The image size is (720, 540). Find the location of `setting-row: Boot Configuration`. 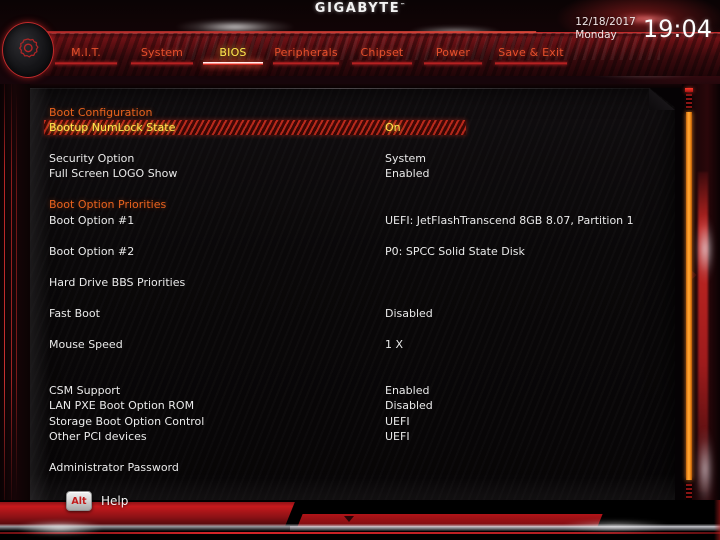

setting-row: Boot Configuration is located at coordinates (352, 112).